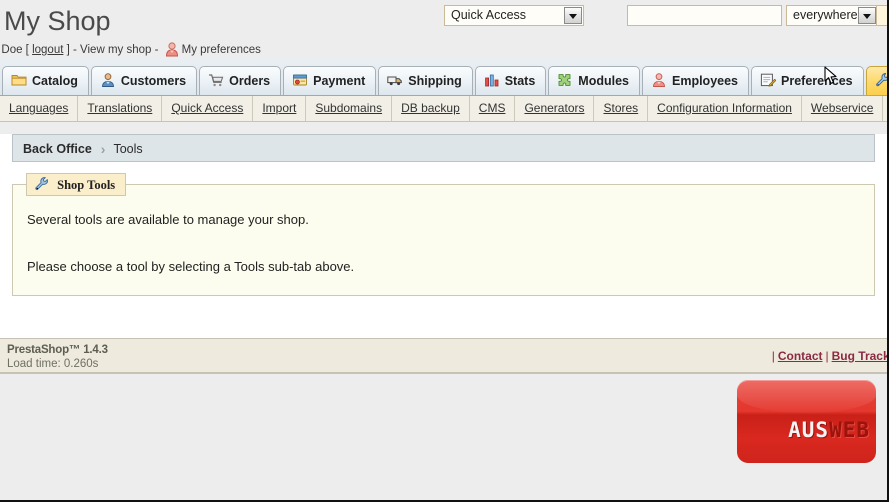 The width and height of the screenshot is (889, 502). What do you see at coordinates (435, 81) in the screenshot?
I see `tab-label: Shipping` at bounding box center [435, 81].